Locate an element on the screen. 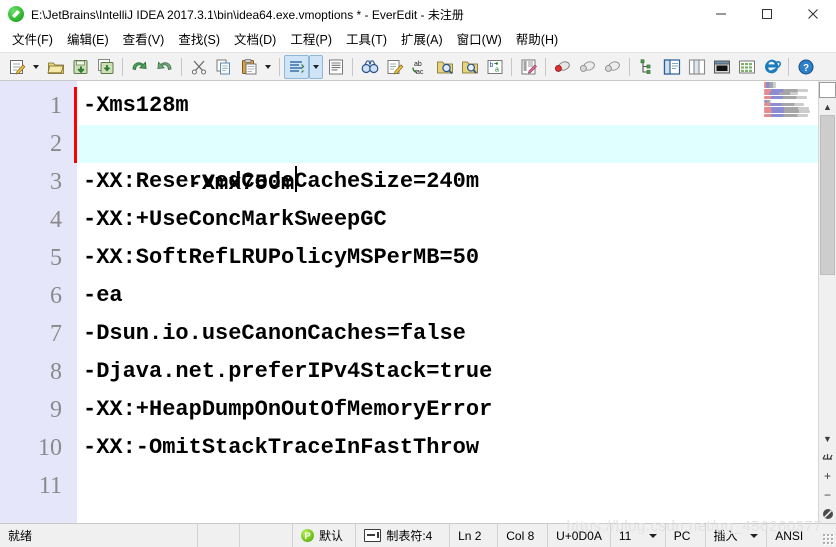  code-line: -XX:-OmitStackTraceInFastThrow is located at coordinates (456, 448).